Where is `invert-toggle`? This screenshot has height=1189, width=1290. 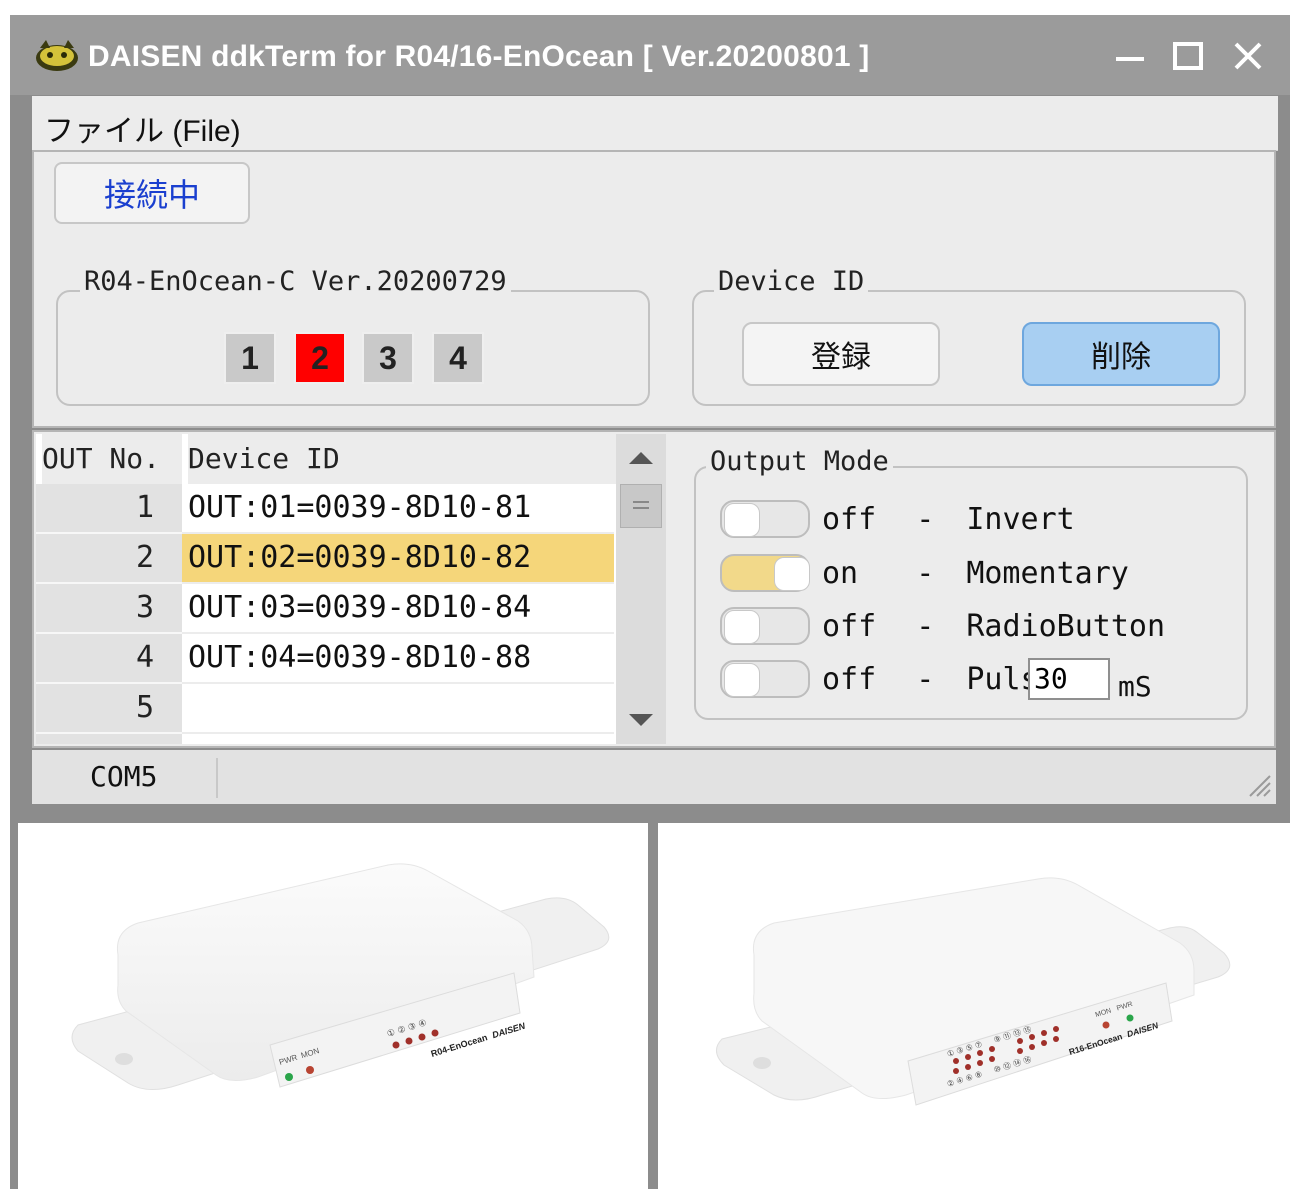 invert-toggle is located at coordinates (765, 519).